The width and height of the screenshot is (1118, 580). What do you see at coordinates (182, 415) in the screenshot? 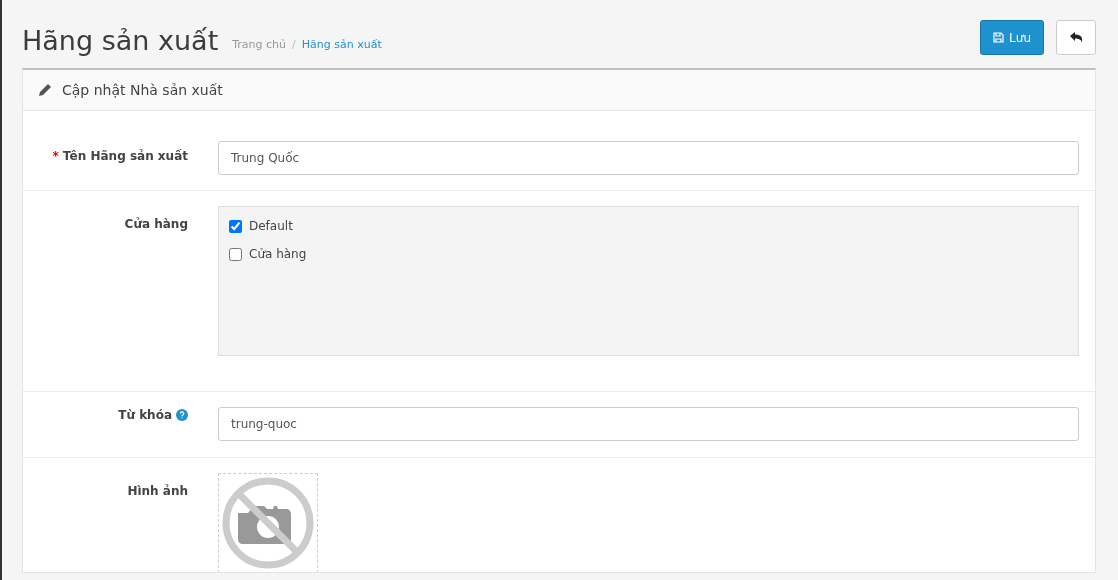
I see `help-icon` at bounding box center [182, 415].